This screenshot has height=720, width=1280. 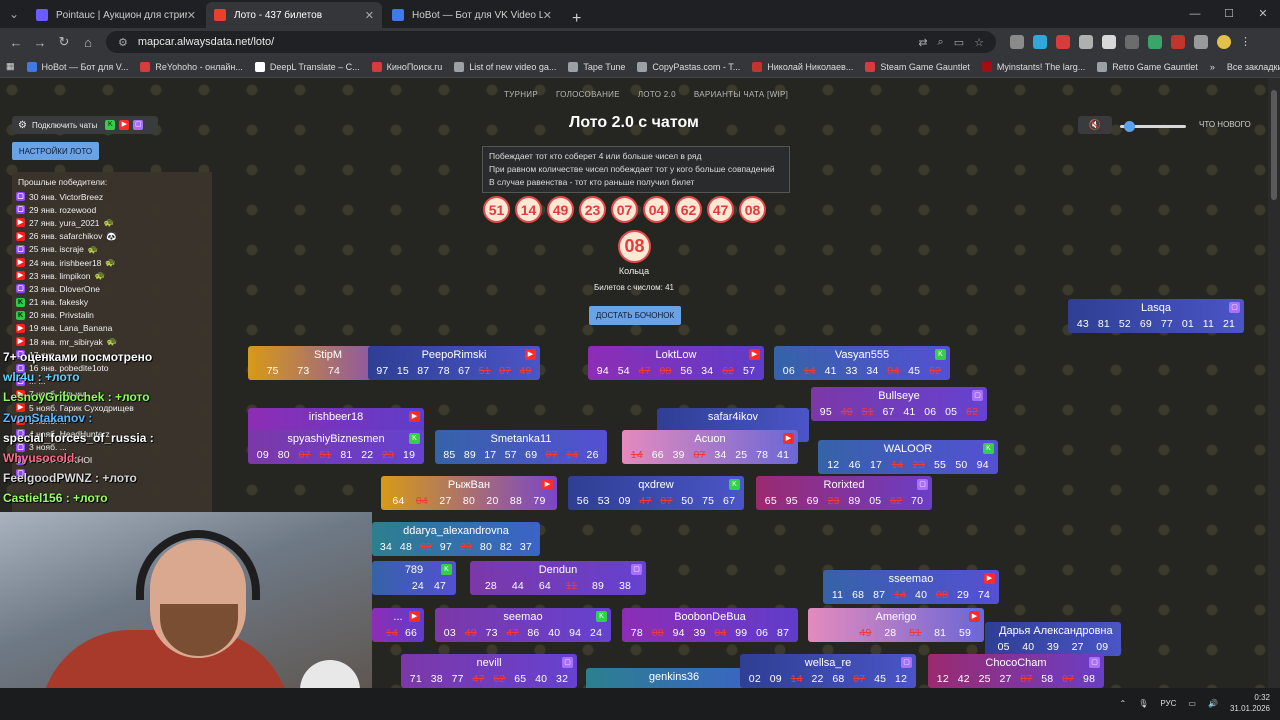 I want to click on ticket-number: 27, so click(x=1077, y=647).